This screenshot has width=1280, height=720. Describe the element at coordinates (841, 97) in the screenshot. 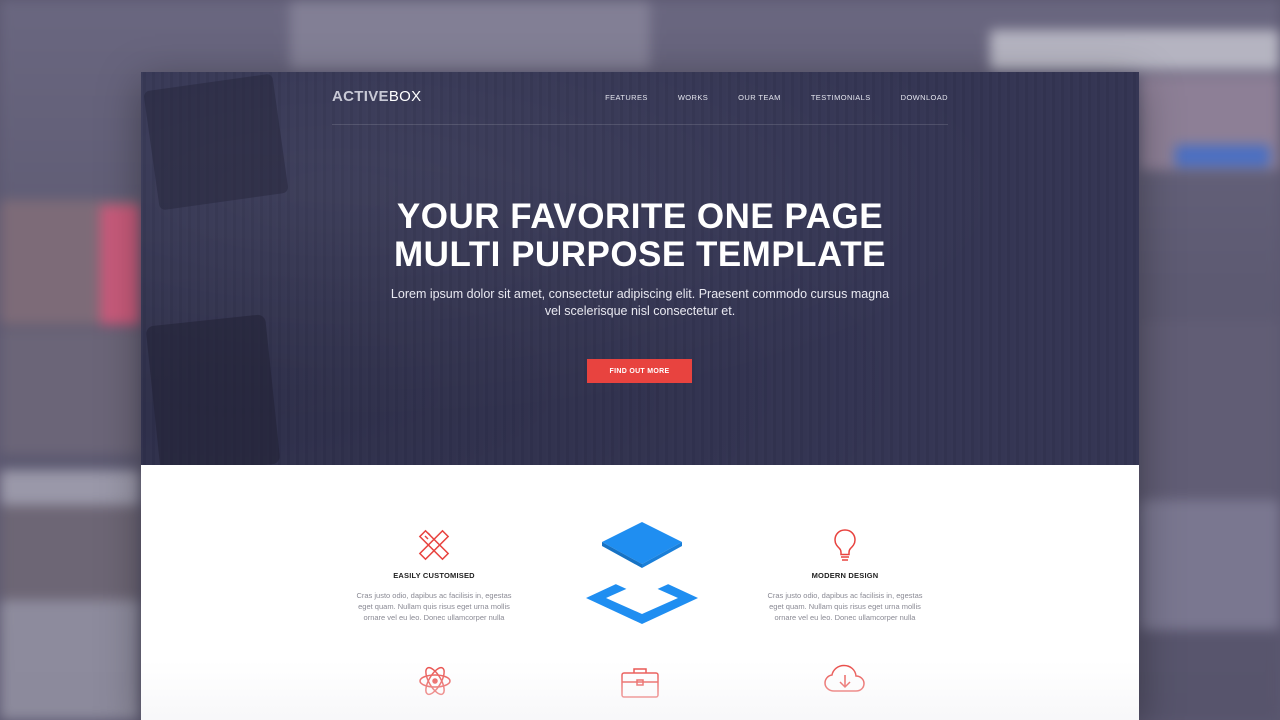

I see `nav-testimonials: TESTIMONIALS` at that location.